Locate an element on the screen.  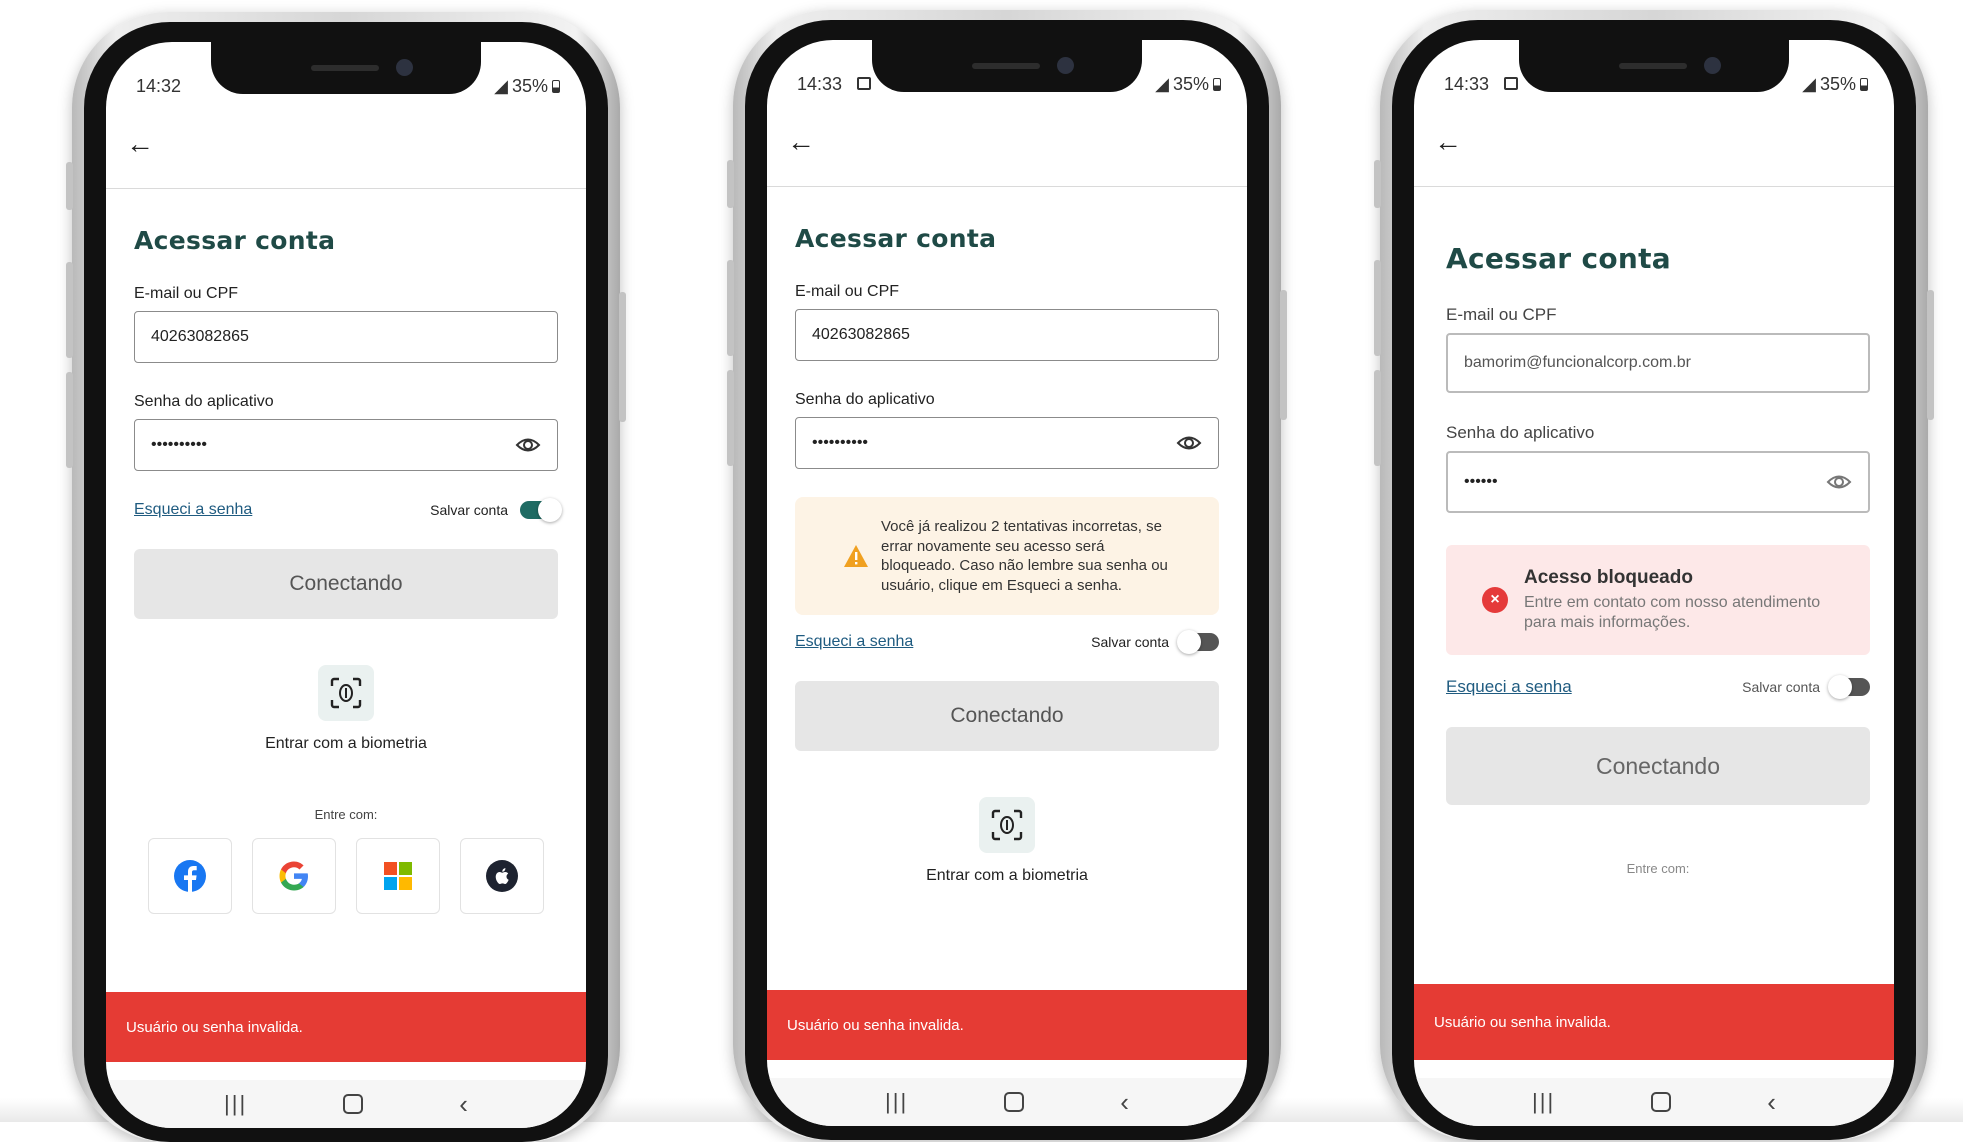
microsoft-icon is located at coordinates (398, 876).